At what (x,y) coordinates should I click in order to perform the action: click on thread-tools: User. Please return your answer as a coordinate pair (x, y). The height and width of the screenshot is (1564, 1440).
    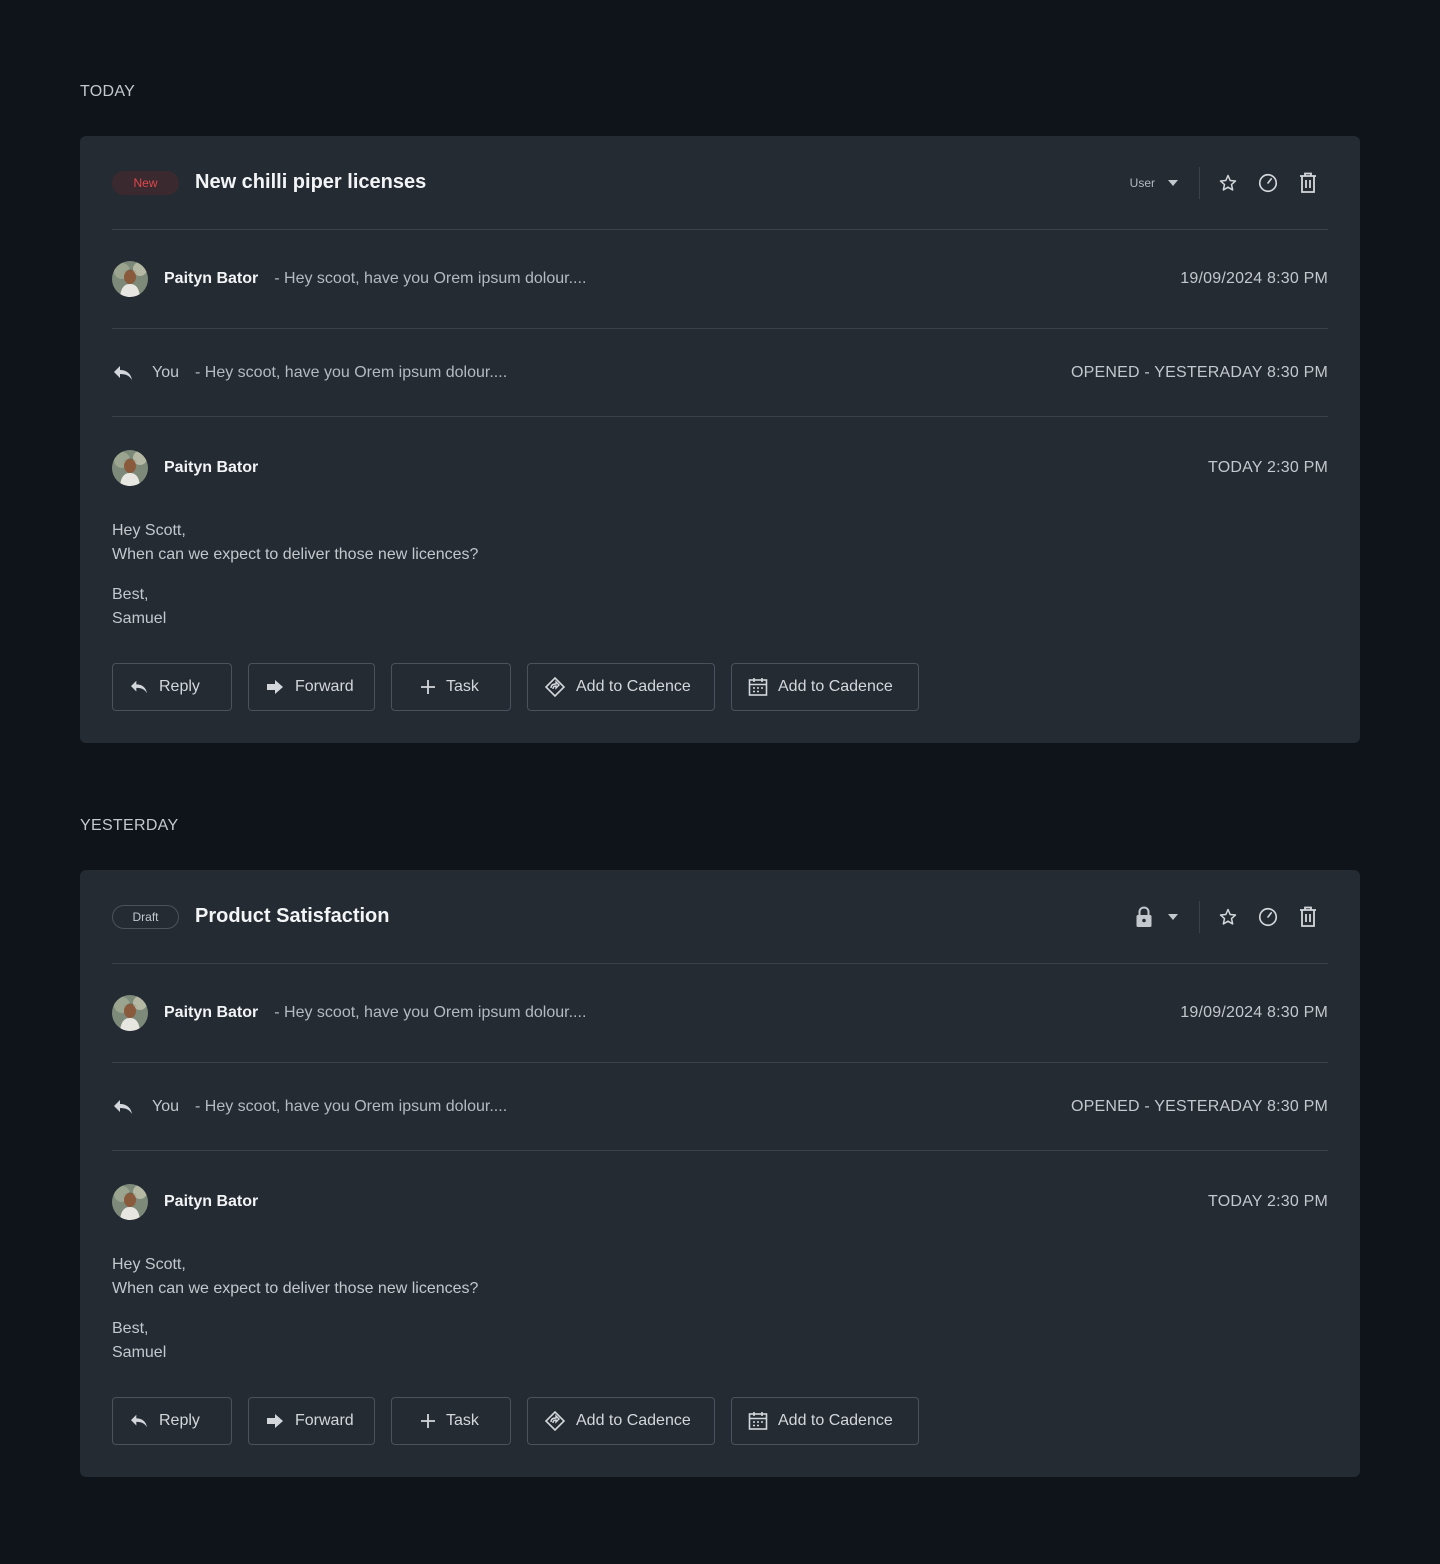
    Looking at the image, I should click on (1228, 182).